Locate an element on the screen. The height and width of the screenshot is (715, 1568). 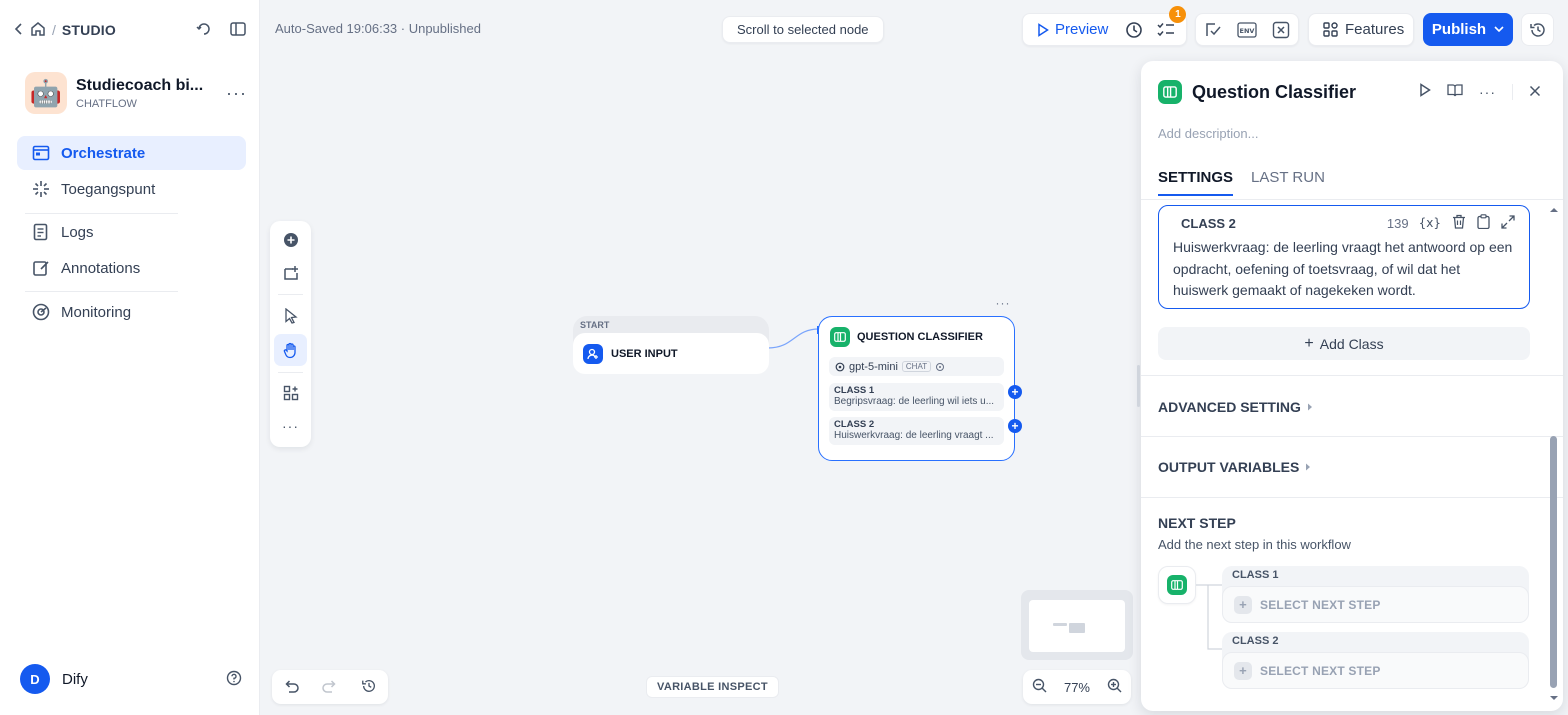
openai-icon is located at coordinates (840, 366).